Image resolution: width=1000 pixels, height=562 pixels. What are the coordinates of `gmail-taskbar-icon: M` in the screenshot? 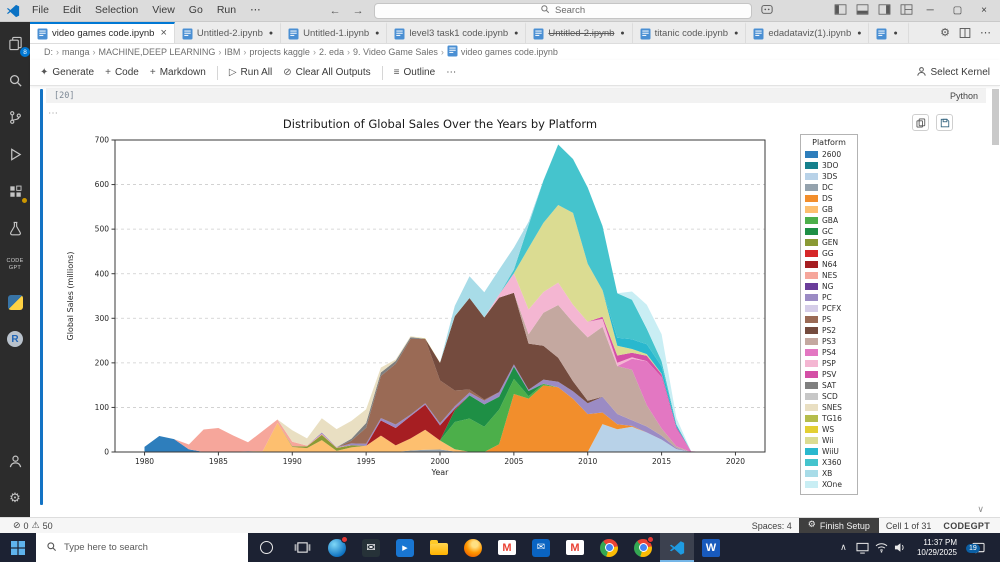 It's located at (507, 547).